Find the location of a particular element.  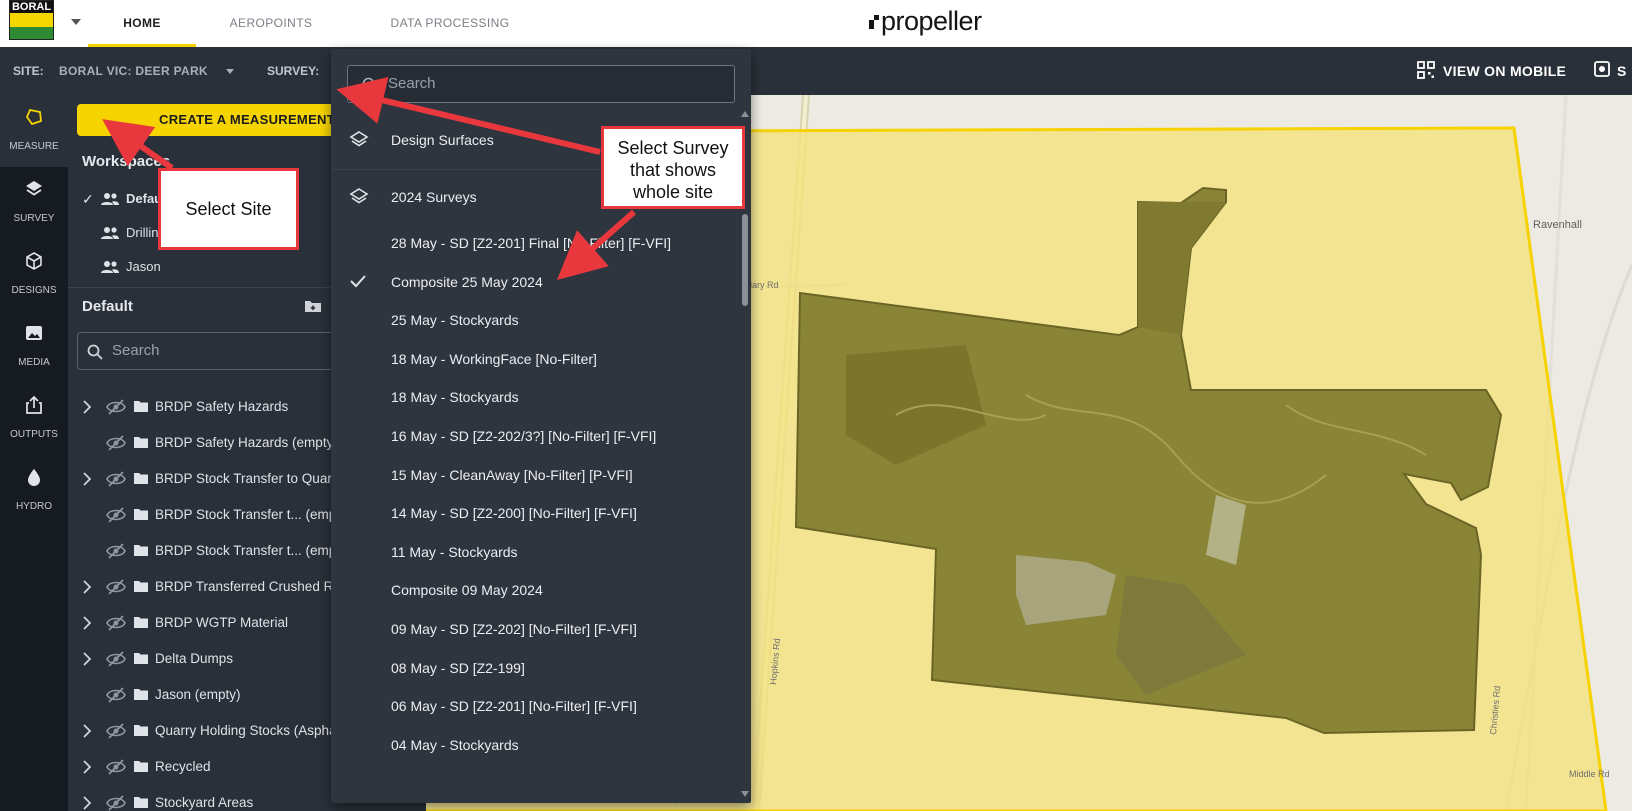

rail-media: MEDIA is located at coordinates (34, 347).